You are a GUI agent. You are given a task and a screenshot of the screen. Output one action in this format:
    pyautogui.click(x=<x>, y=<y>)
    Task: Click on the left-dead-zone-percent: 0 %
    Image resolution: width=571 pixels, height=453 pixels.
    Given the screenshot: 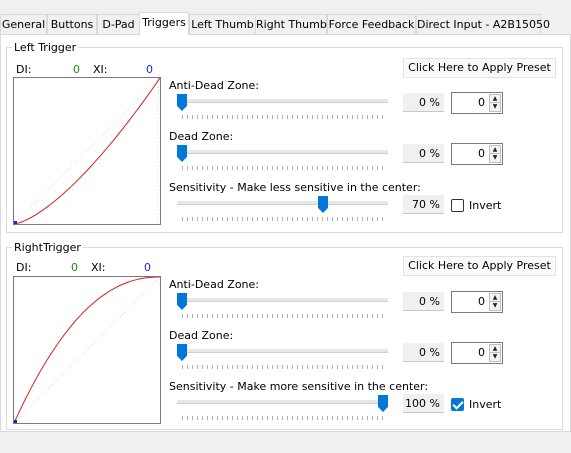 What is the action you would take?
    pyautogui.click(x=423, y=153)
    